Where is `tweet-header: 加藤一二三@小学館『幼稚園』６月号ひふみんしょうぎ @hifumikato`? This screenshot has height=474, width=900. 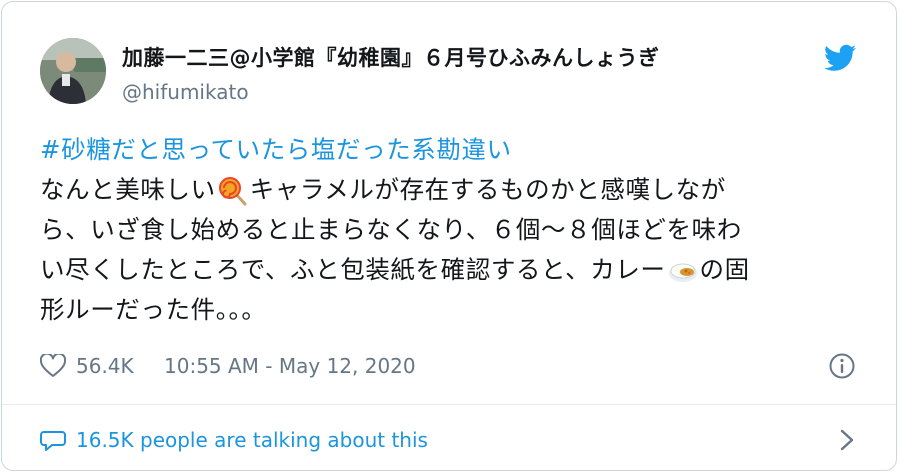
tweet-header: 加藤一二三@小学館『幼稚園』６月号ひふみんしょうぎ @hifumikato is located at coordinates (448, 73).